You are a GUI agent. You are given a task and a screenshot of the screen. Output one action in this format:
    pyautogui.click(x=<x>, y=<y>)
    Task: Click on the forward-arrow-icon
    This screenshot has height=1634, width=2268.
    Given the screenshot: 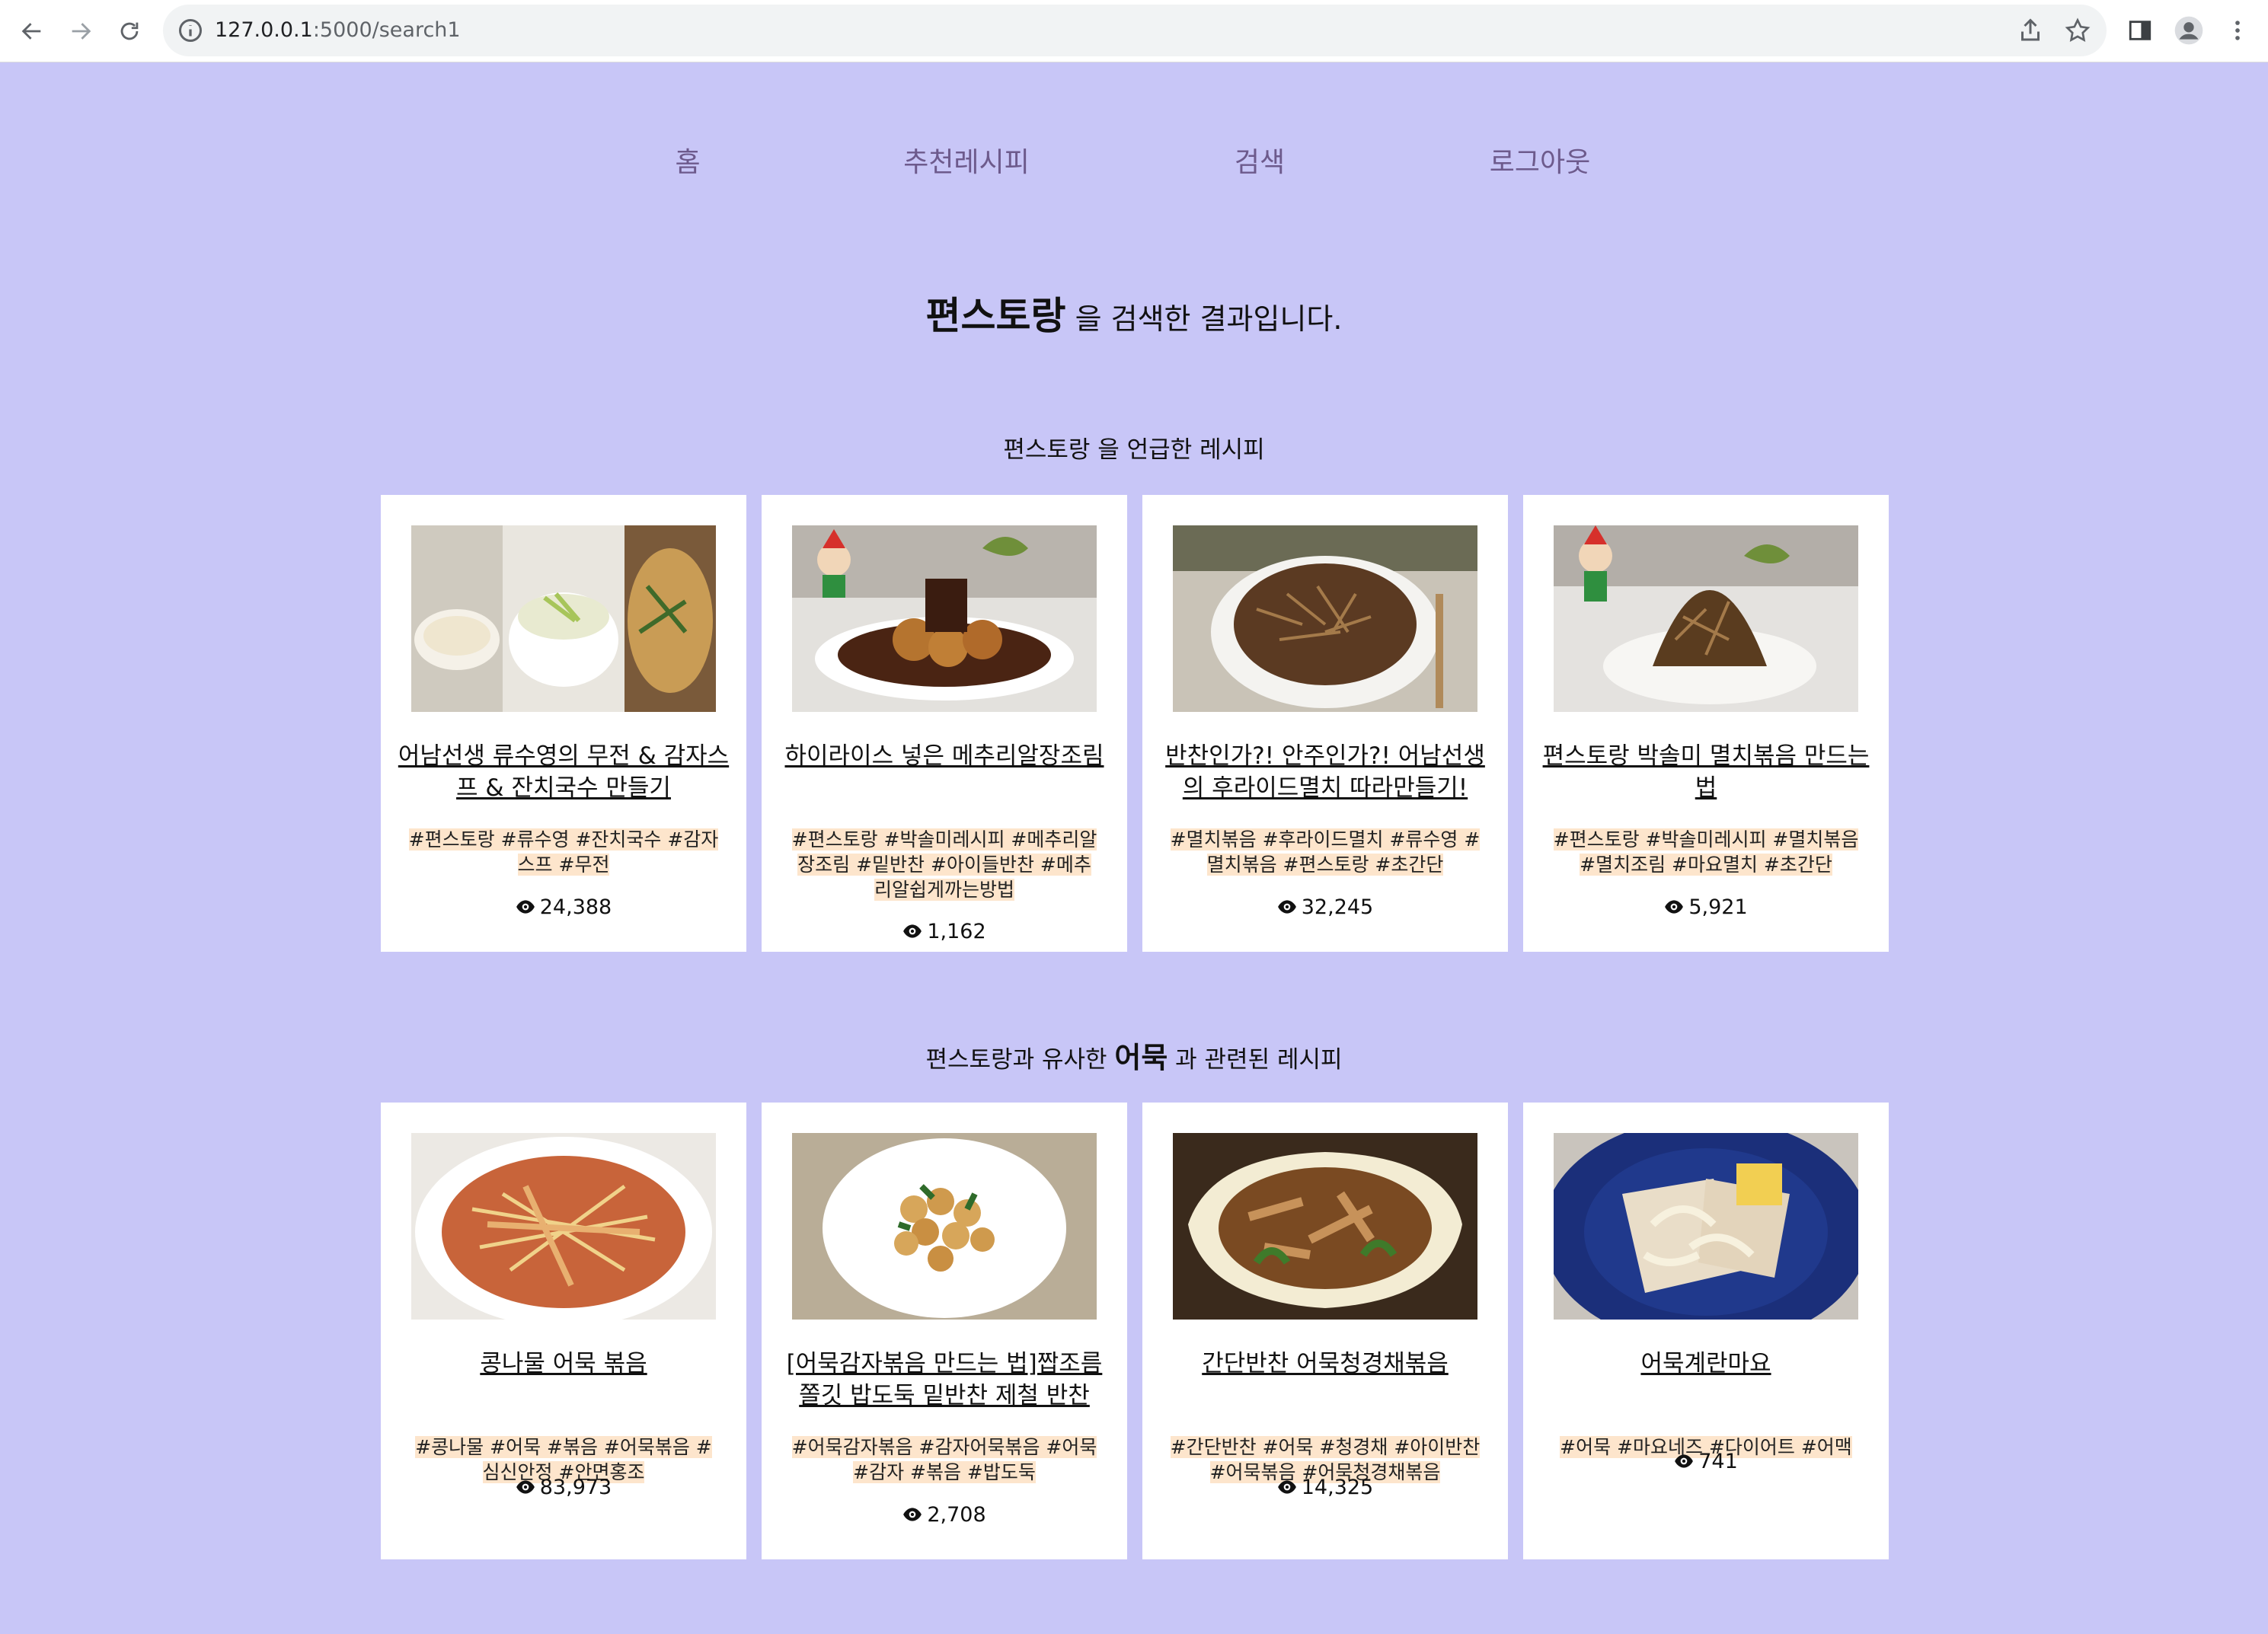 What is the action you would take?
    pyautogui.click(x=81, y=31)
    